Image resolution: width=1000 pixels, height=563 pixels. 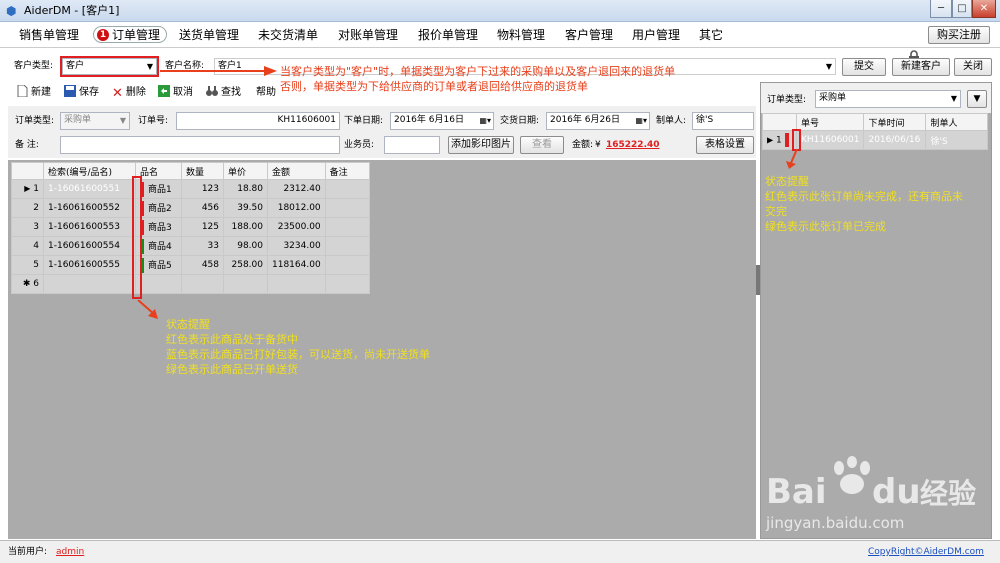 What do you see at coordinates (27, 284) in the screenshot?
I see `row-header: ✱ 6` at bounding box center [27, 284].